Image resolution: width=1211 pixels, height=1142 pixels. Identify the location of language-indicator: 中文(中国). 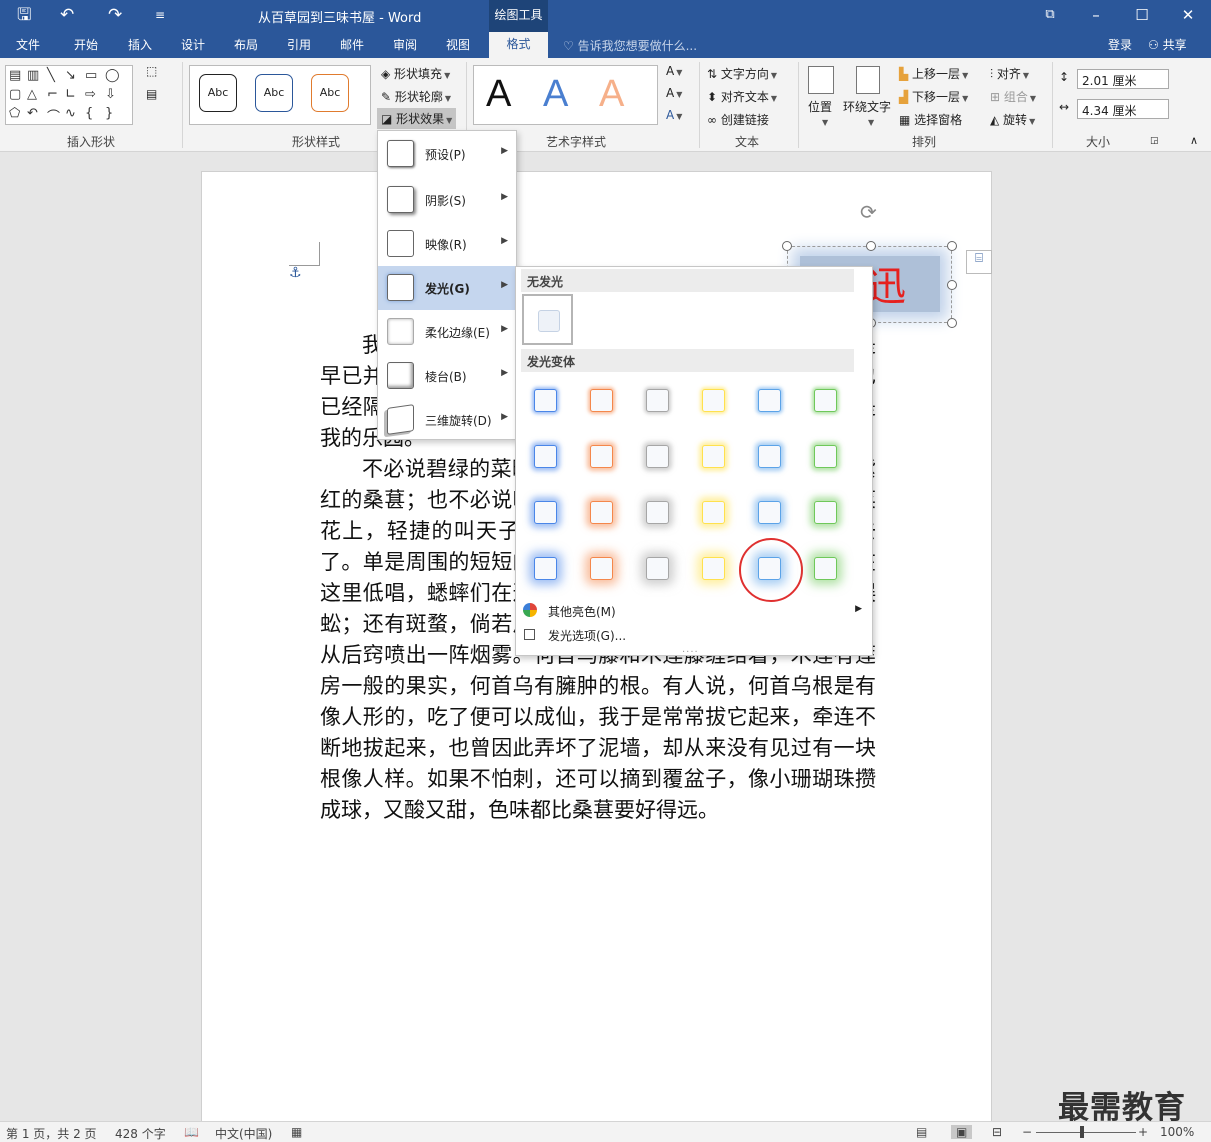
(243, 1133).